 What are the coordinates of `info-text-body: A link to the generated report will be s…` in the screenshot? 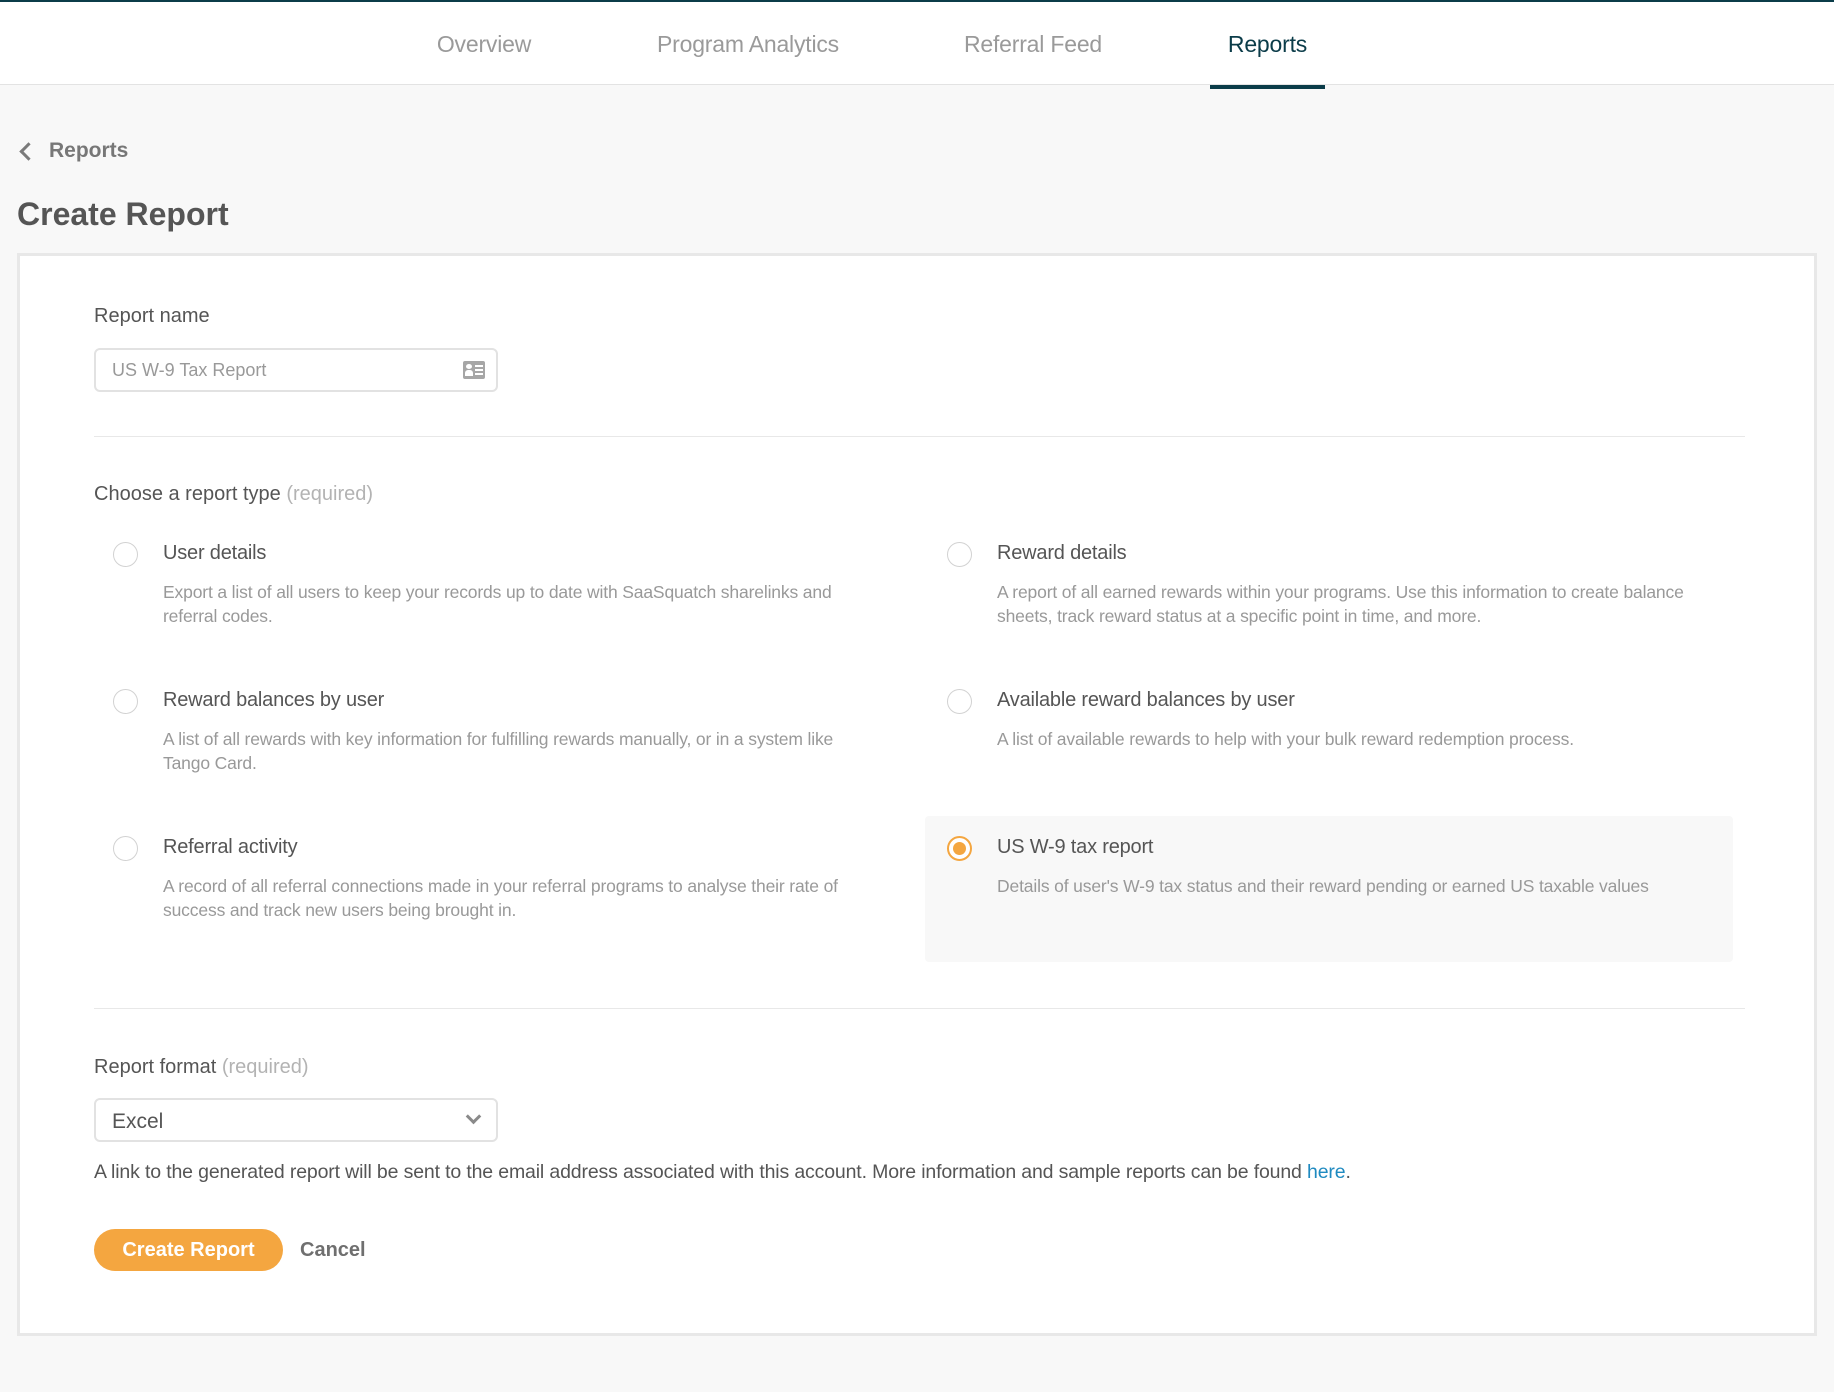 It's located at (701, 1172).